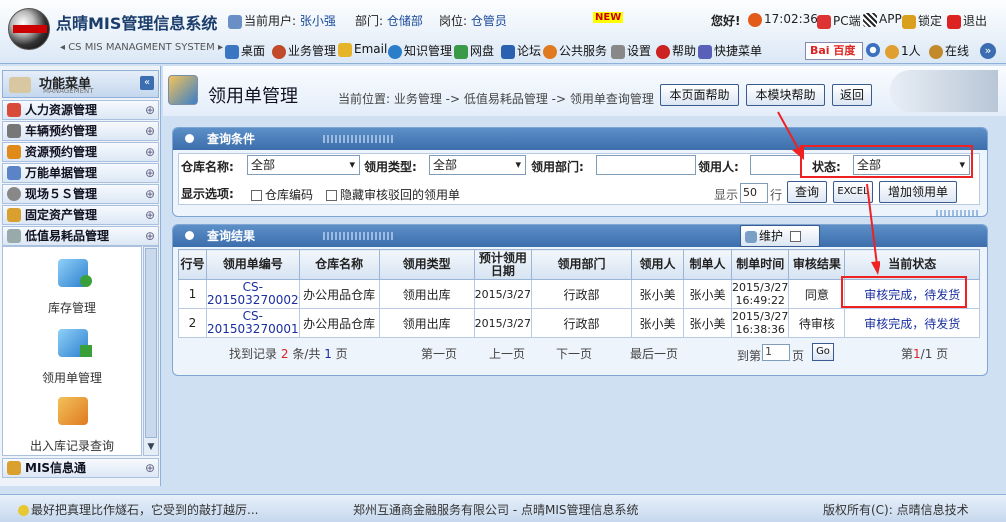  What do you see at coordinates (507, 353) in the screenshot?
I see `prev-page-link: 上一页` at bounding box center [507, 353].